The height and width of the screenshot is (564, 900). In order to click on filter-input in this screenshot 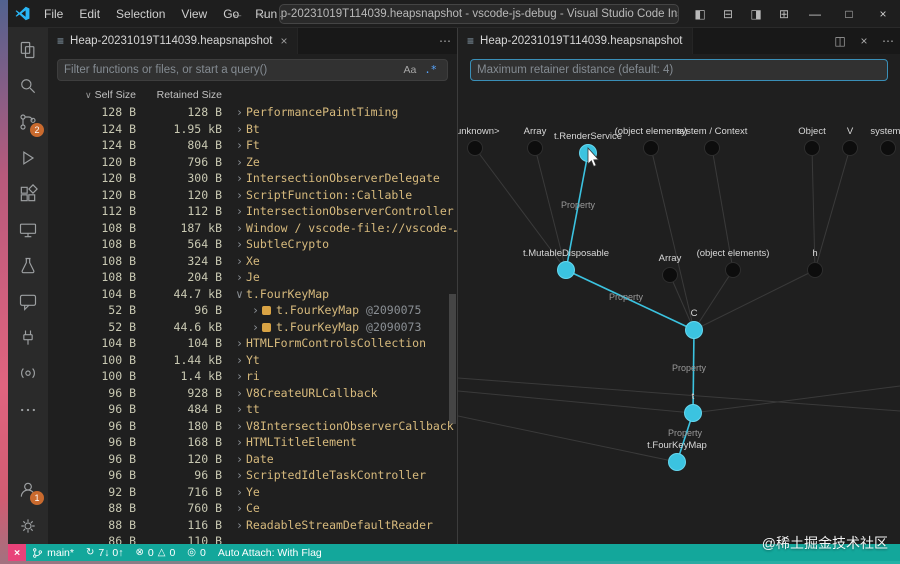, I will do `click(232, 70)`.